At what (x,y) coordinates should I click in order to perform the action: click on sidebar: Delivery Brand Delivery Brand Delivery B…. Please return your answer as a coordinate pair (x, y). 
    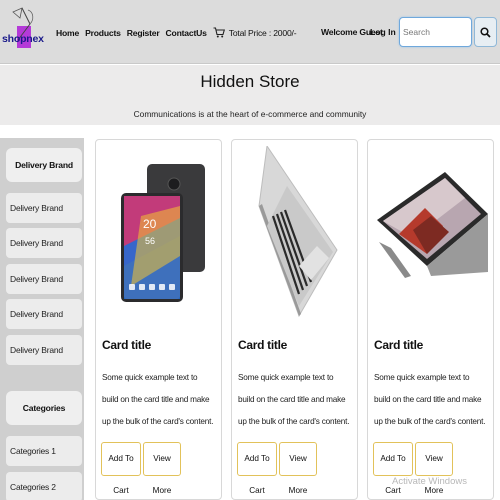
    Looking at the image, I should click on (42, 319).